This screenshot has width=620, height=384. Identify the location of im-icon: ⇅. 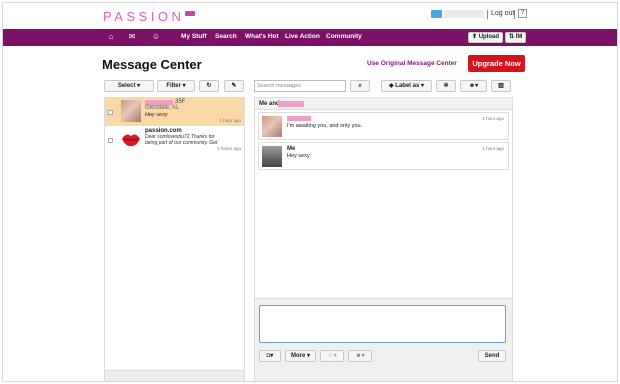
(512, 37).